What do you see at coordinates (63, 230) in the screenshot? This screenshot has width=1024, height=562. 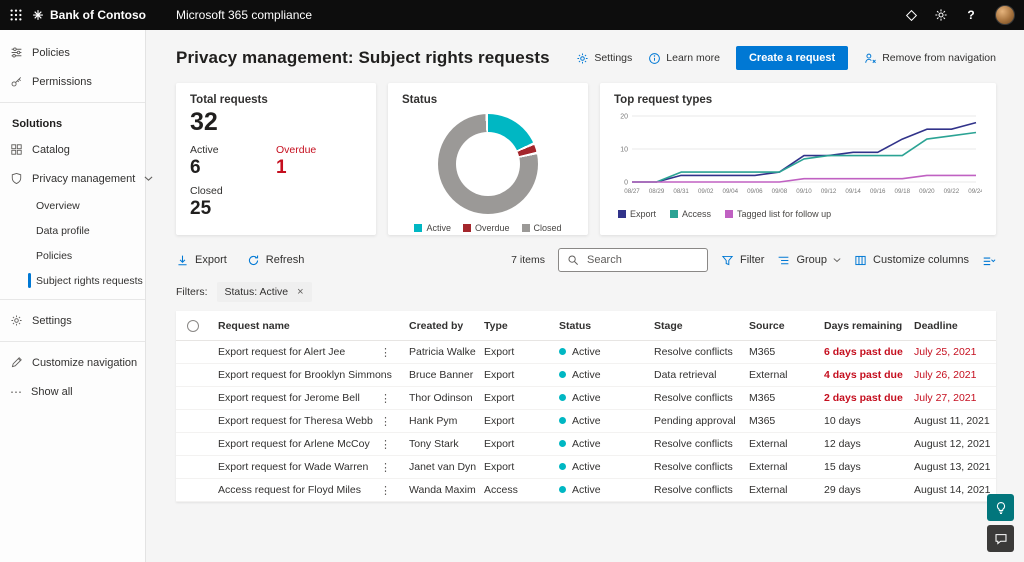 I see `sidebar-subitem-label: Data profile` at bounding box center [63, 230].